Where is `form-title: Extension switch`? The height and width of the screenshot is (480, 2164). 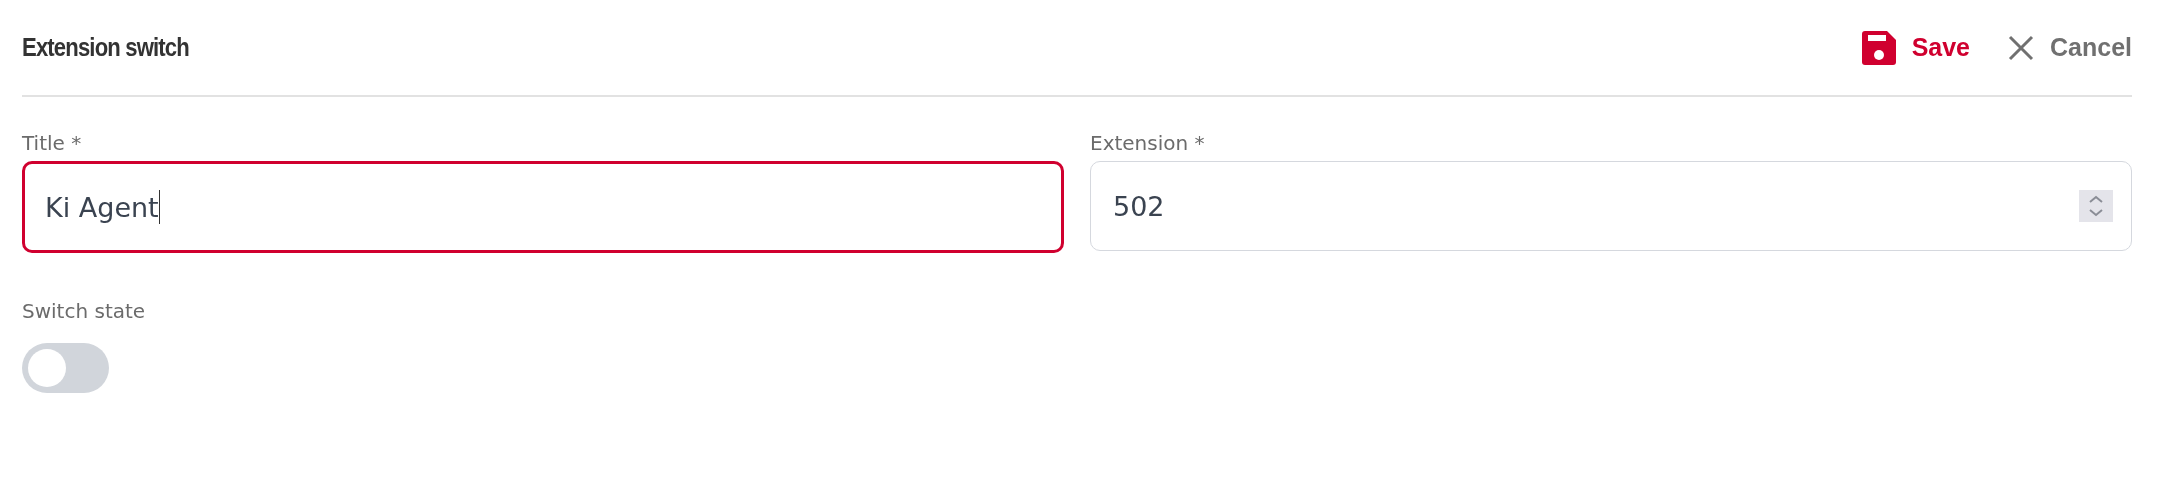 form-title: Extension switch is located at coordinates (105, 47).